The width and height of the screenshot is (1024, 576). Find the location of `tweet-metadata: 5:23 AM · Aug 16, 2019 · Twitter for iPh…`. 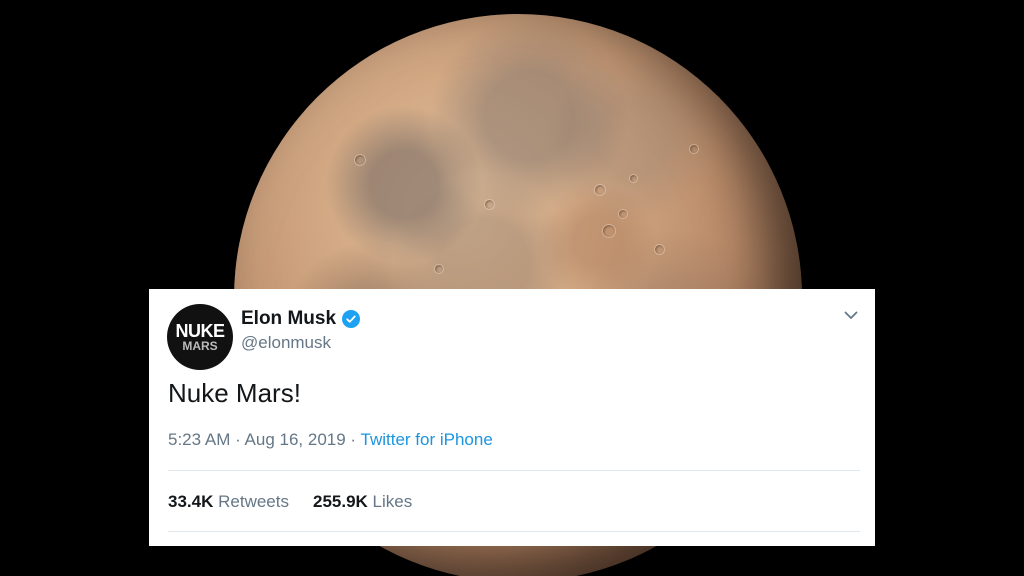

tweet-metadata: 5:23 AM · Aug 16, 2019 · Twitter for iPh… is located at coordinates (330, 440).